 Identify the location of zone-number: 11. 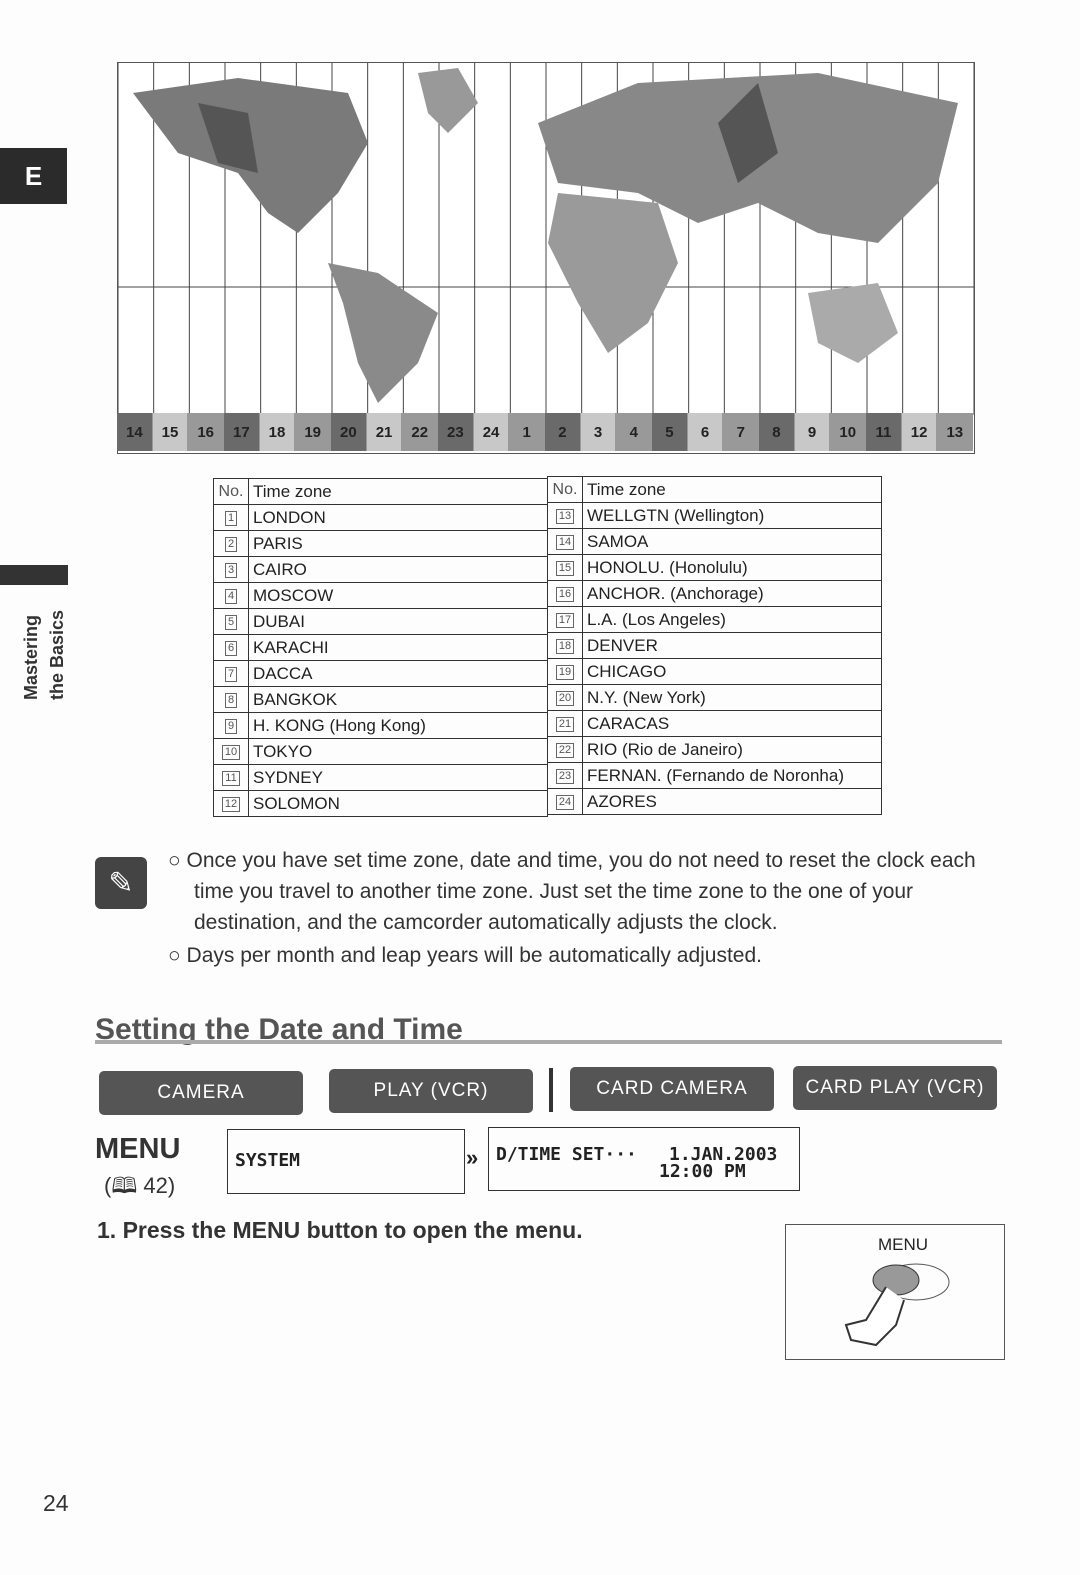
(231, 778).